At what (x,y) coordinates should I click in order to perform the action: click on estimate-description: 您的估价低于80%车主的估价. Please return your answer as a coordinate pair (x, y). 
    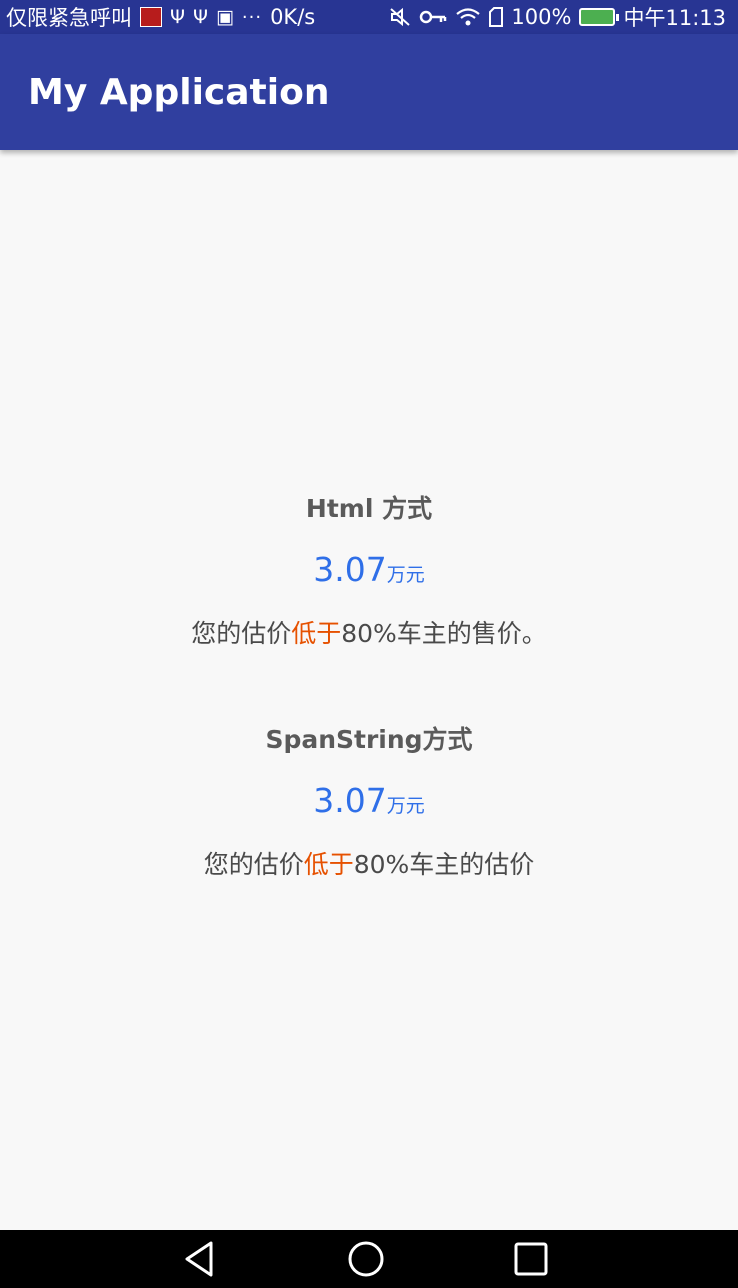
    Looking at the image, I should click on (369, 865).